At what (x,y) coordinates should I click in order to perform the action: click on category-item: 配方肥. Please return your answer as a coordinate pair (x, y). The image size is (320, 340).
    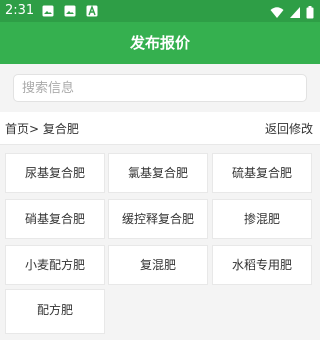
    Looking at the image, I should click on (55, 311).